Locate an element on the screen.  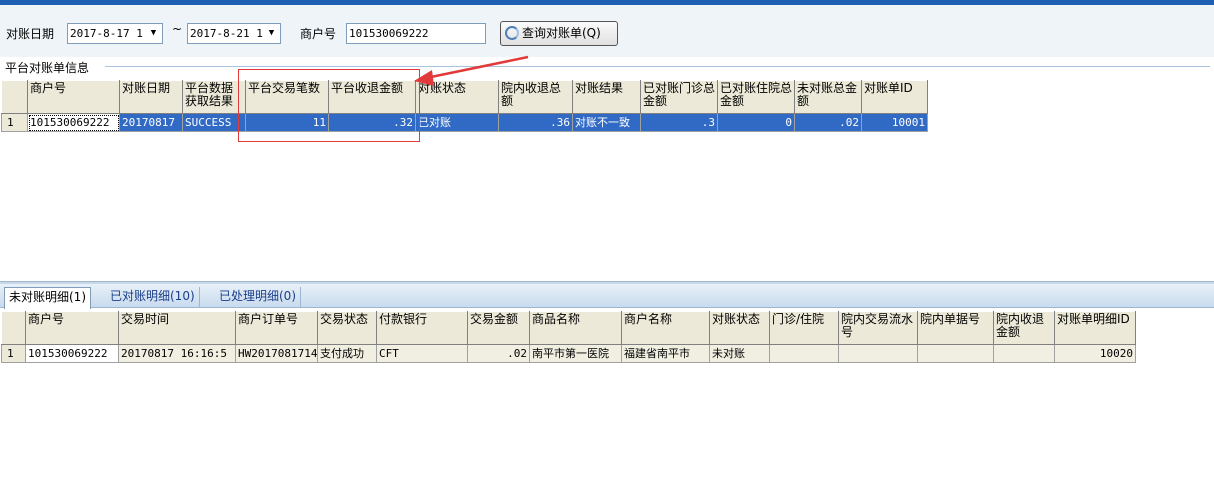
column-header: 对账单明细ID is located at coordinates (1095, 328).